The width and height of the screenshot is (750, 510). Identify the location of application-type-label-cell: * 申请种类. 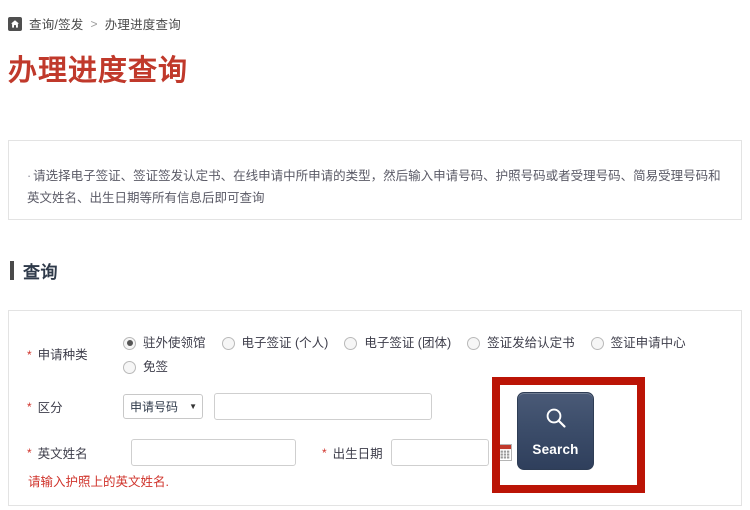
(75, 355).